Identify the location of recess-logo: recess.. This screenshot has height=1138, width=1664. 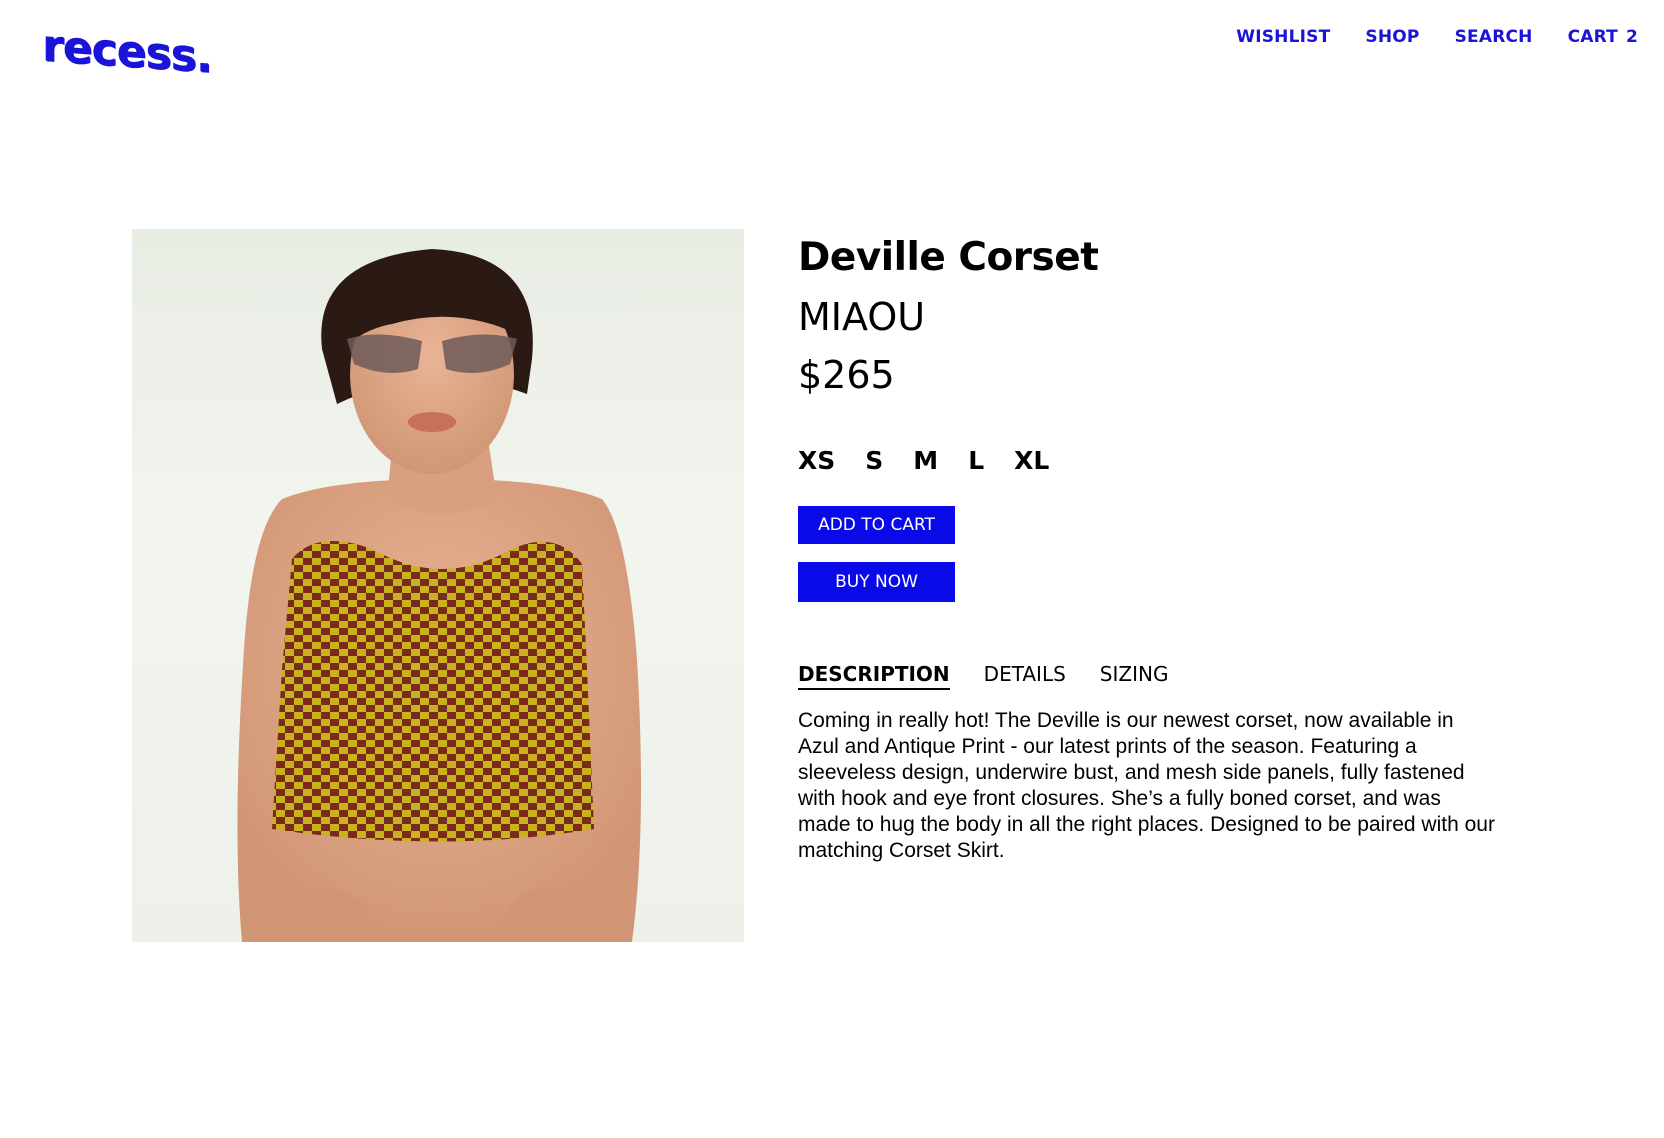
(127, 51).